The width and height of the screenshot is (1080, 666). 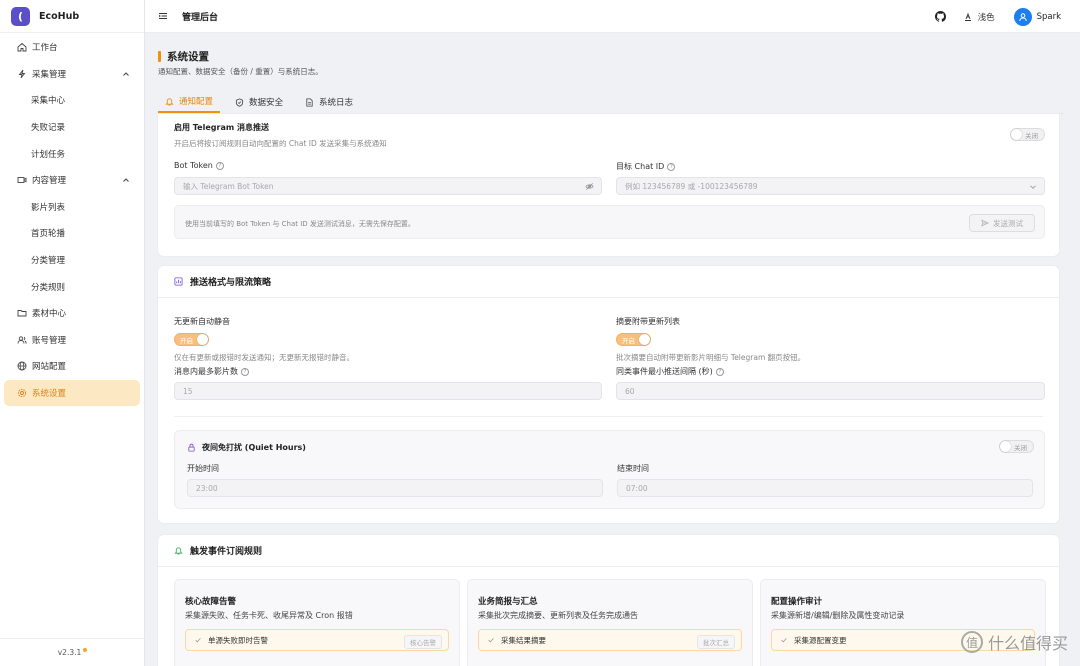 I want to click on tab-data-security: 数据安全, so click(x=259, y=102).